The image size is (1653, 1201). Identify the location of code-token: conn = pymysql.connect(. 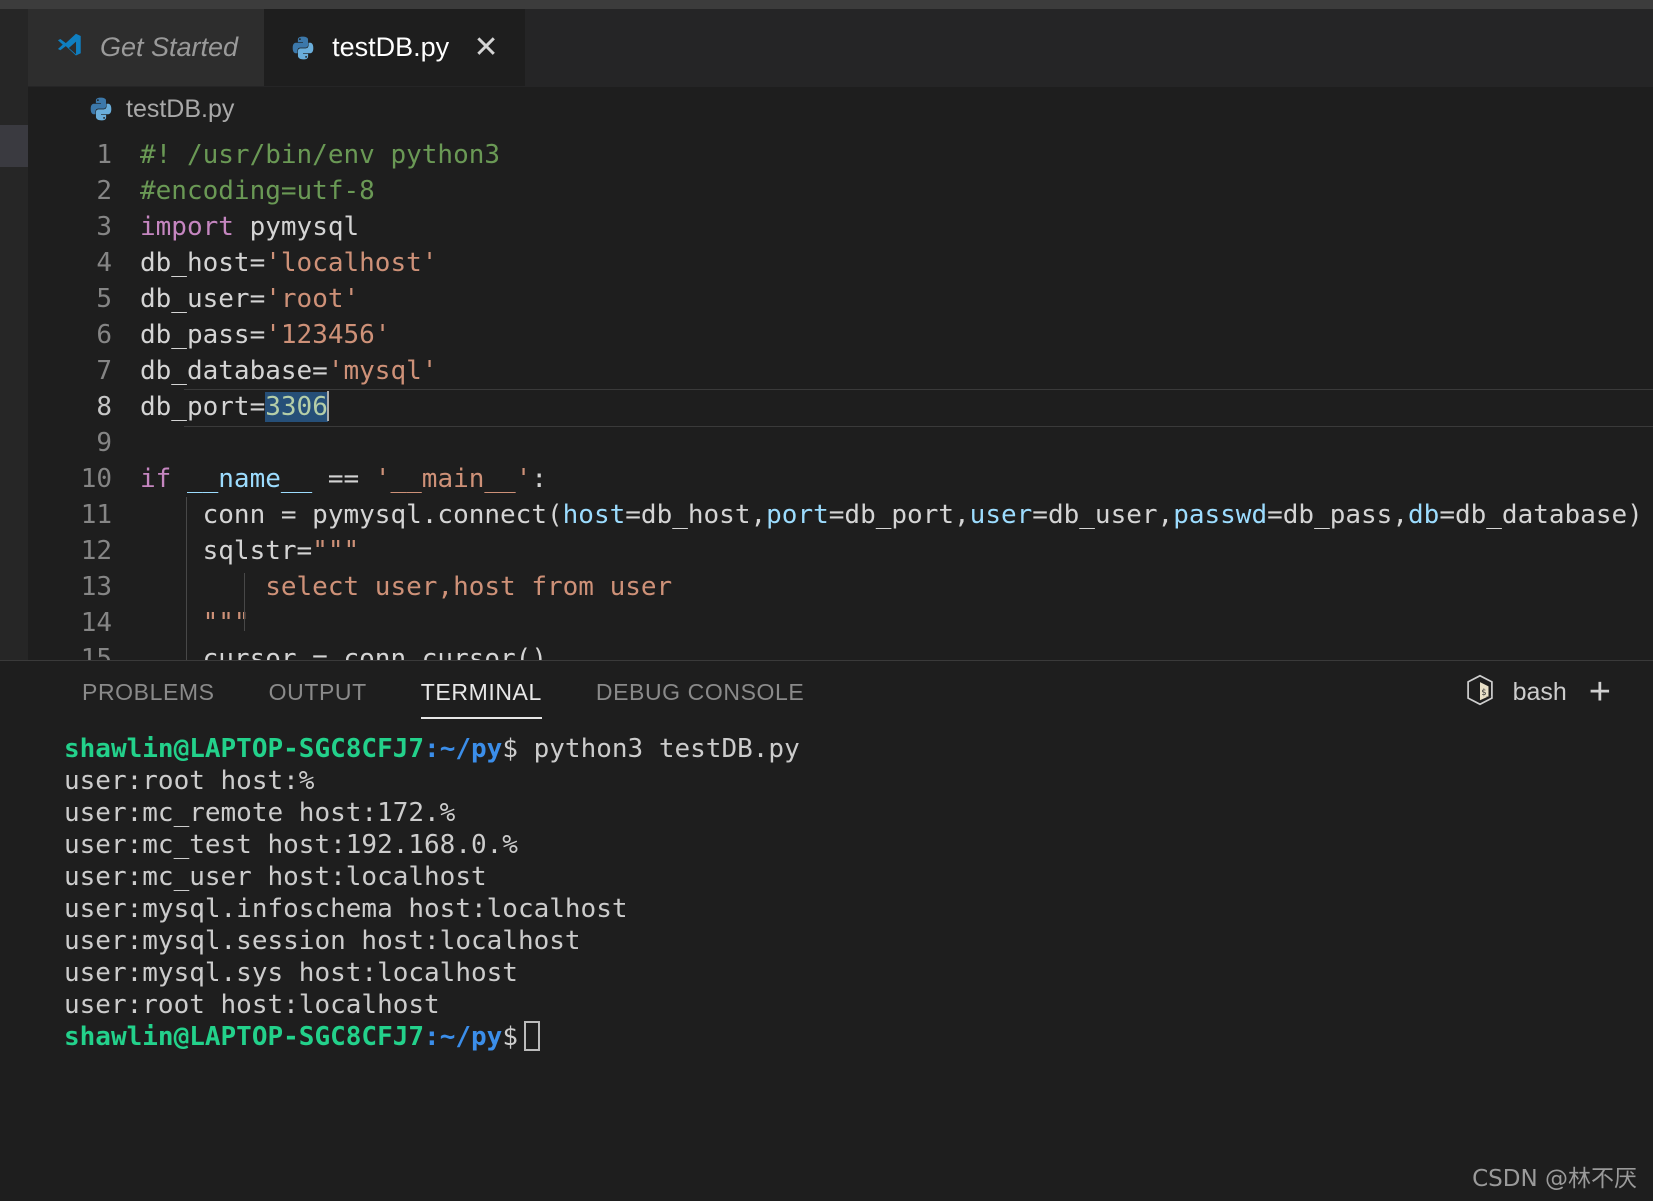
(351, 515).